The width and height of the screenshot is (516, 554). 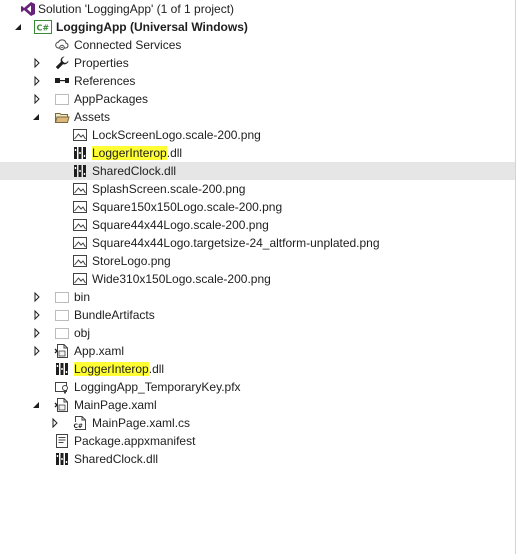 I want to click on file-label: SplashScreen.scale-200.png, so click(x=169, y=189).